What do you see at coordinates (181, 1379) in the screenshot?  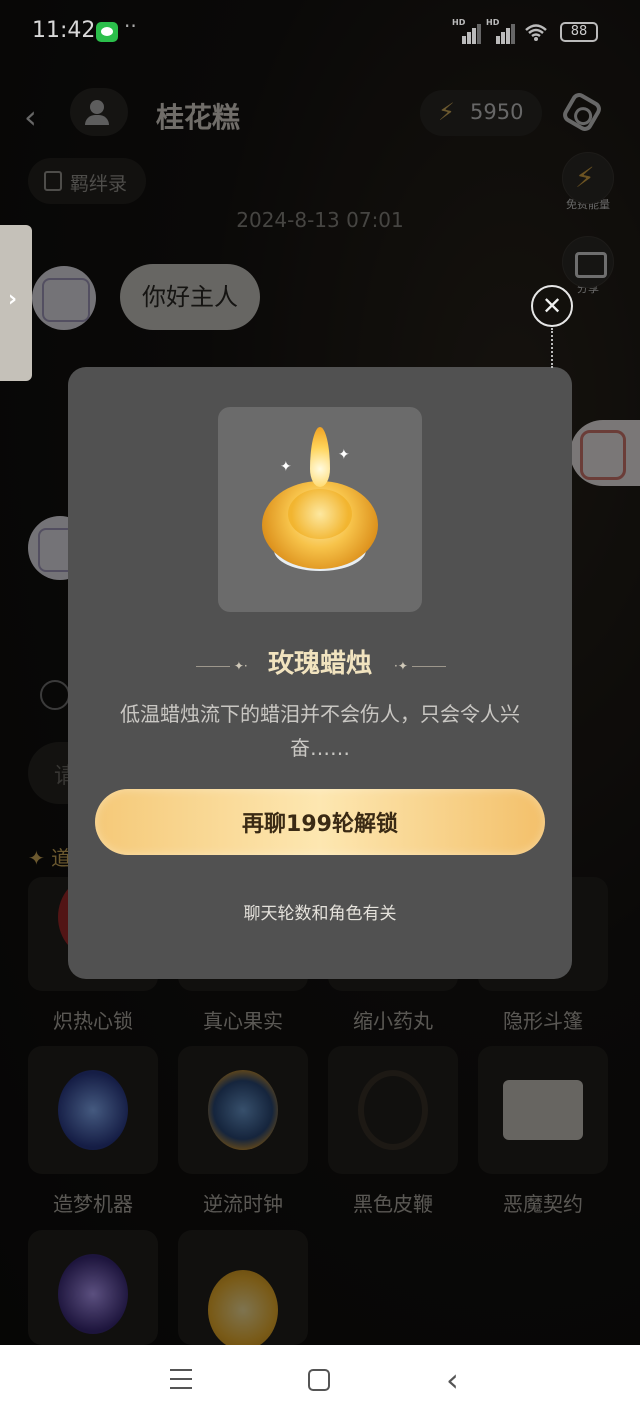 I see `menu-icon` at bounding box center [181, 1379].